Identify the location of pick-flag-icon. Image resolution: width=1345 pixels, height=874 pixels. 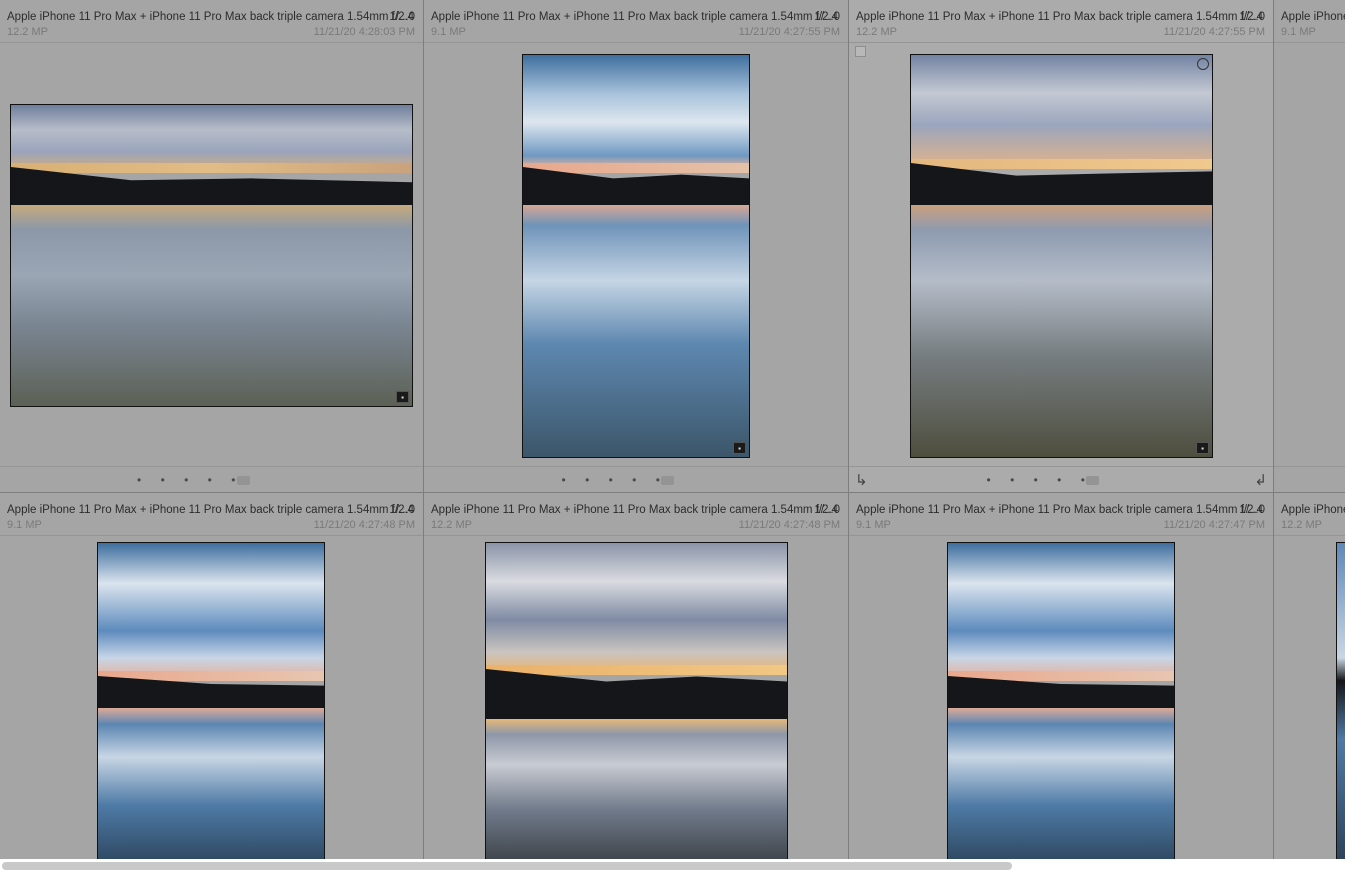
(860, 51).